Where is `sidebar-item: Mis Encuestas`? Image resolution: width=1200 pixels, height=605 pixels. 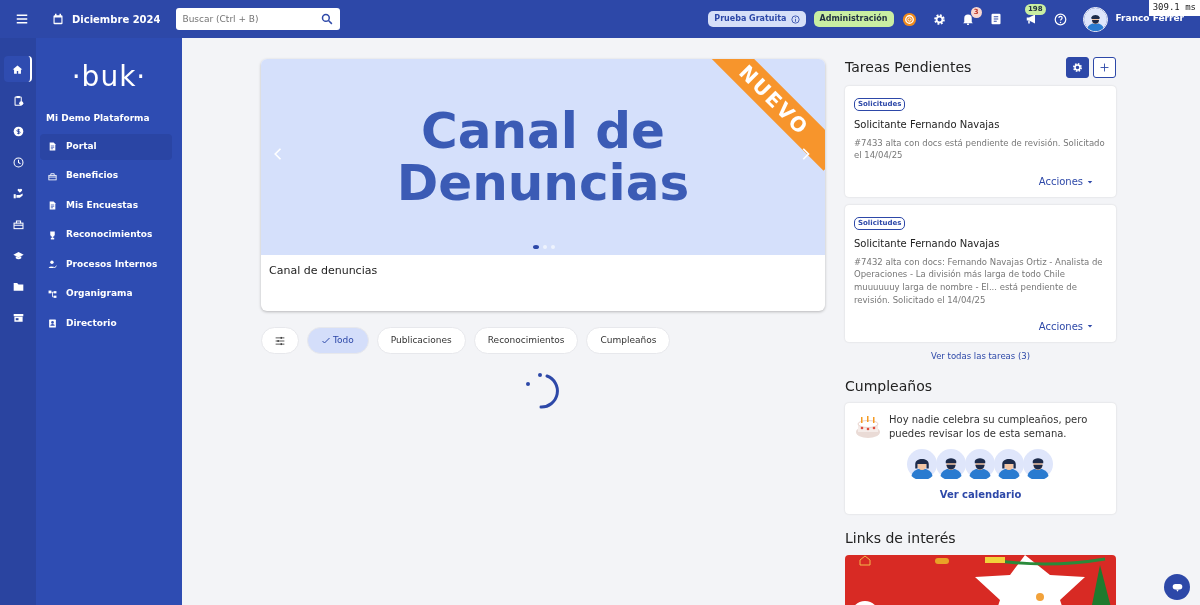 sidebar-item: Mis Encuestas is located at coordinates (106, 205).